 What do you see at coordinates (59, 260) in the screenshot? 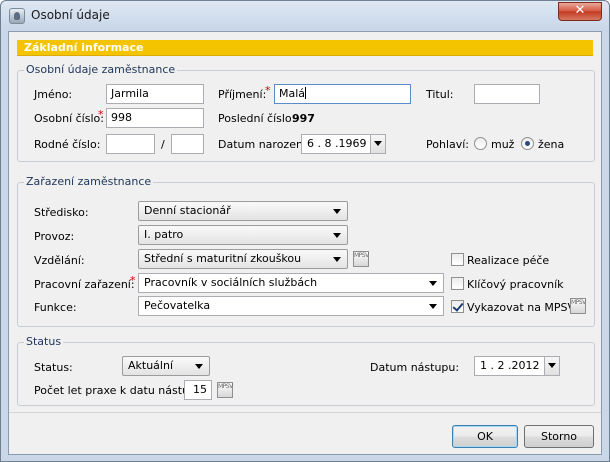
I see `education-label: Vzdělání:` at bounding box center [59, 260].